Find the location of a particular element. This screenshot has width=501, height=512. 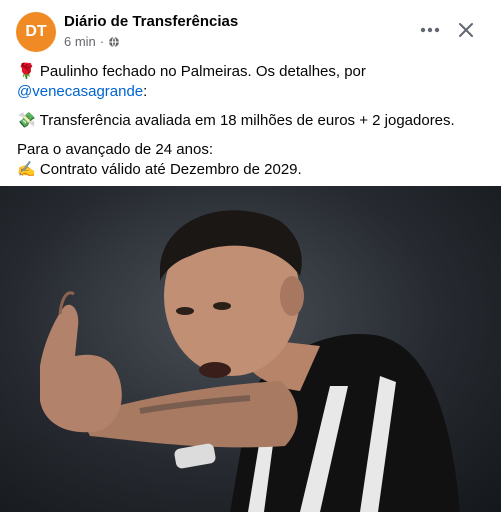

close-button is located at coordinates (466, 30).